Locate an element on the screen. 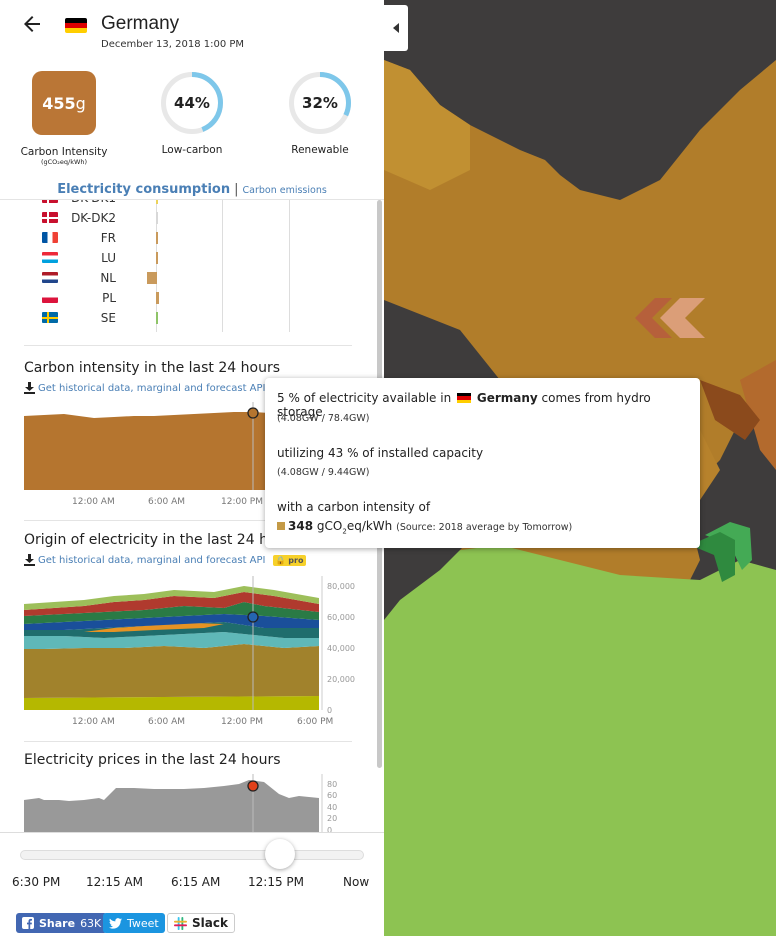 The image size is (776, 936). tooltip-ci-unit-post: eq/kWh is located at coordinates (369, 526).